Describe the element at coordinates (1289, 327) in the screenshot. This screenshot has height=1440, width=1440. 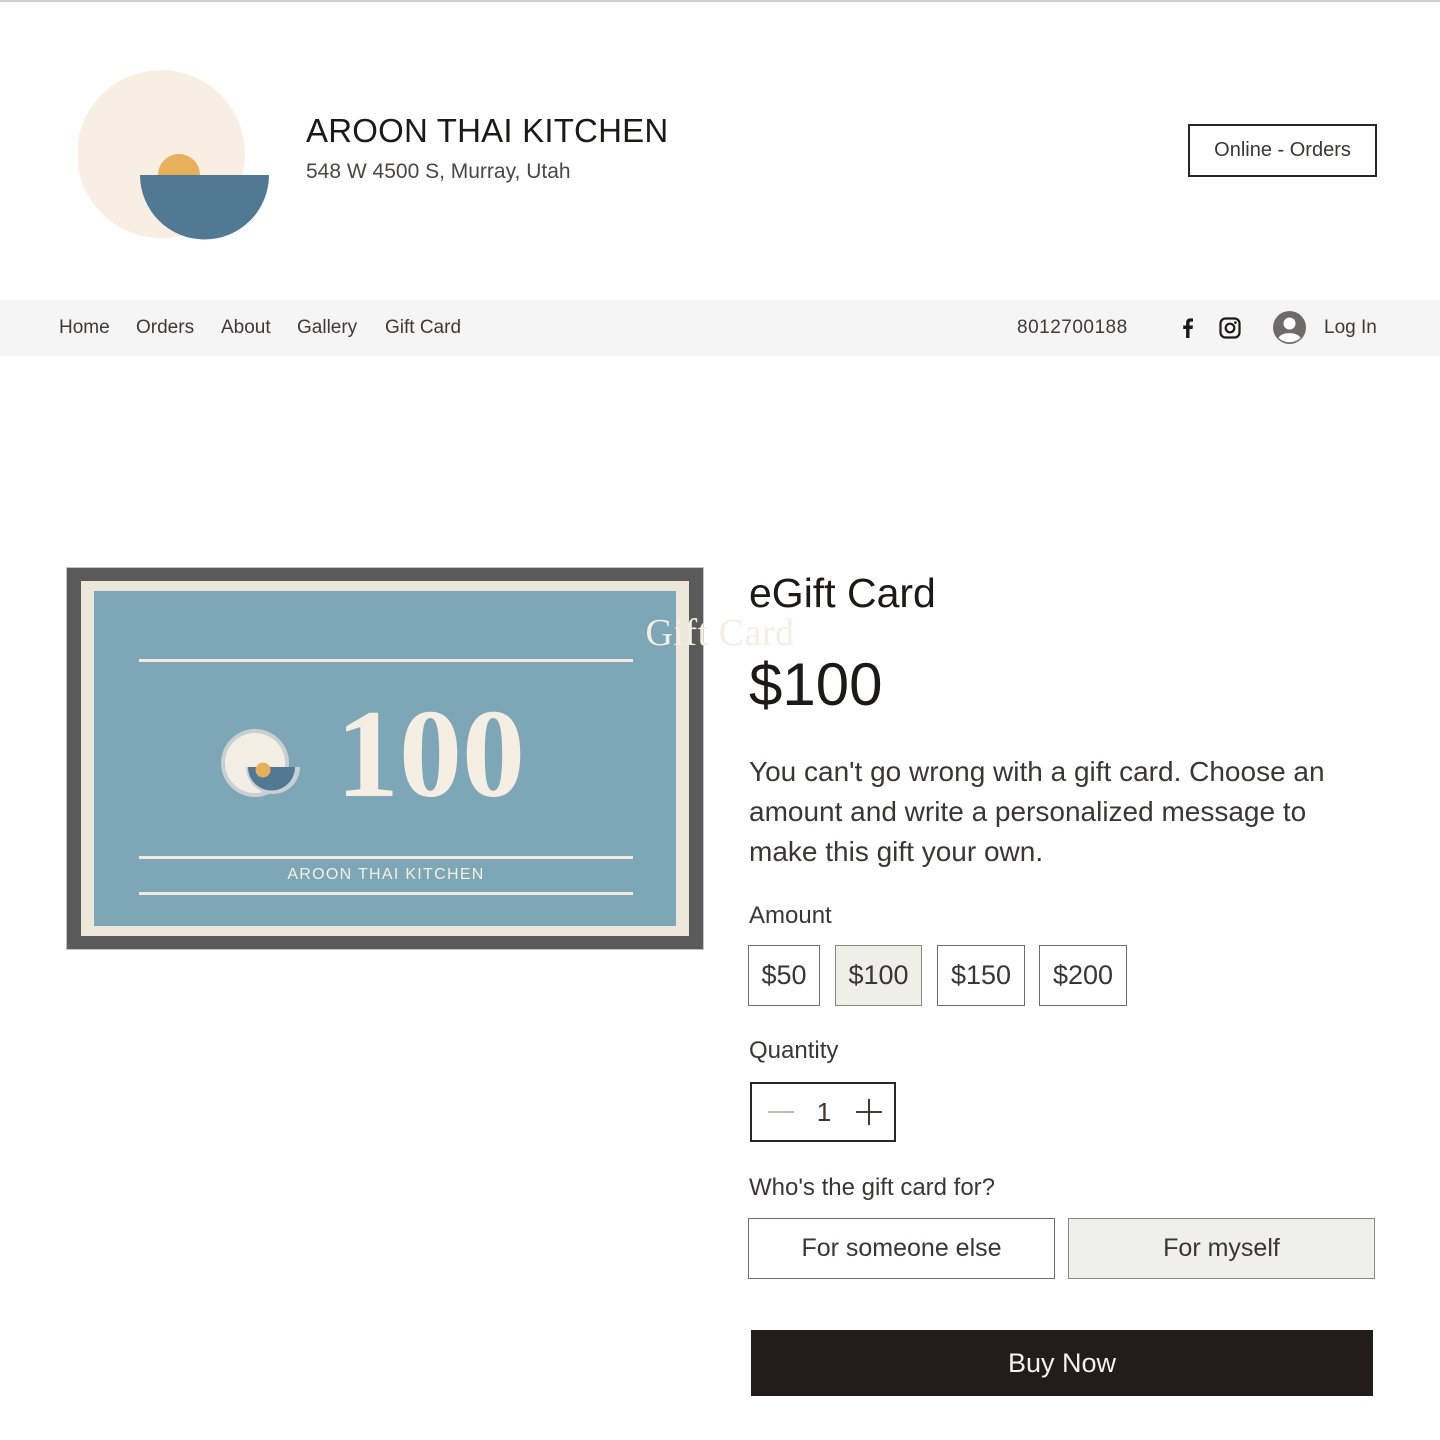
I see `user-avatar-icon` at that location.